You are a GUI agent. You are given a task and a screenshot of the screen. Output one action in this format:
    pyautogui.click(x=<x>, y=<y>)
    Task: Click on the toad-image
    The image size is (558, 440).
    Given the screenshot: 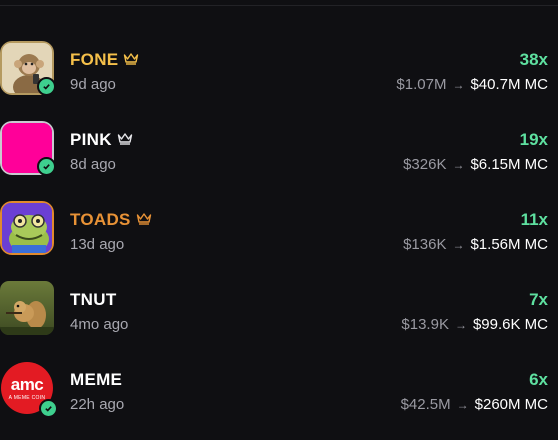 What is the action you would take?
    pyautogui.click(x=27, y=228)
    